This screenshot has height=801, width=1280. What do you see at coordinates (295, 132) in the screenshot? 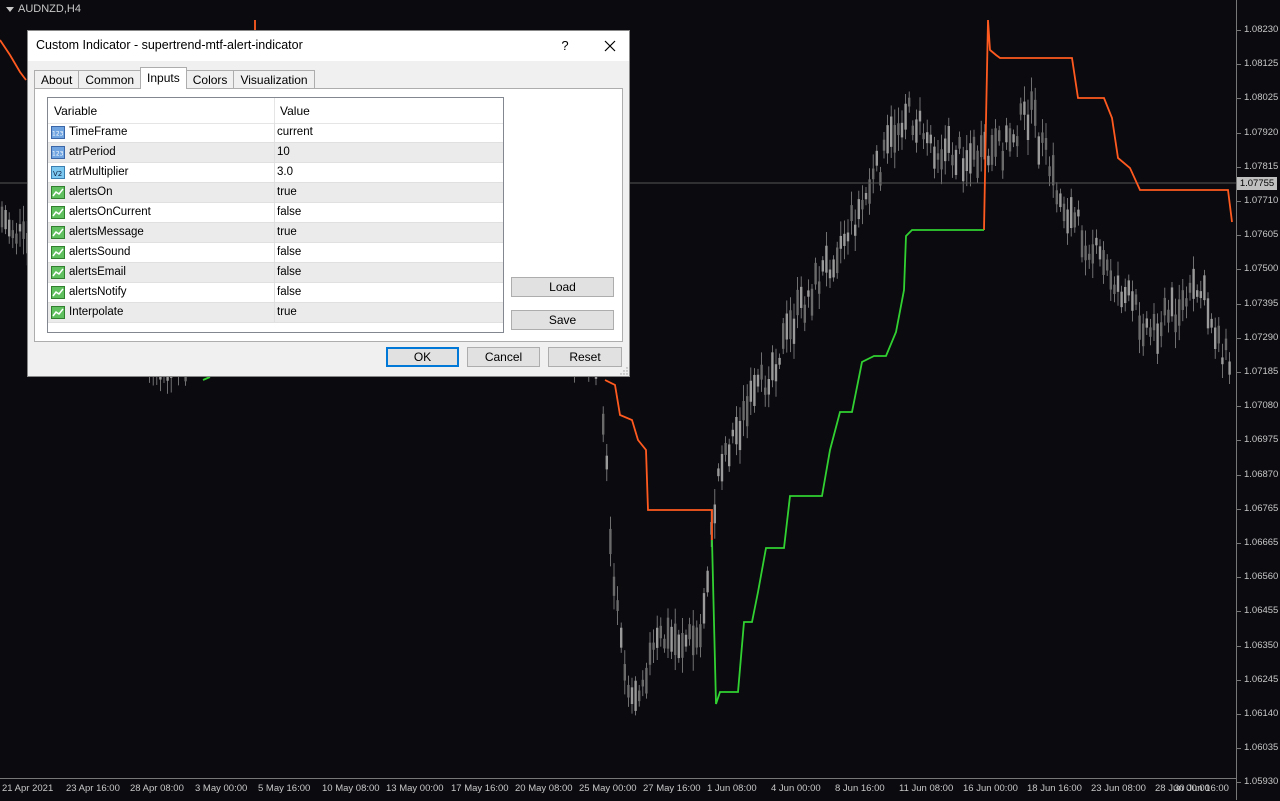
I see `variable-value: current` at bounding box center [295, 132].